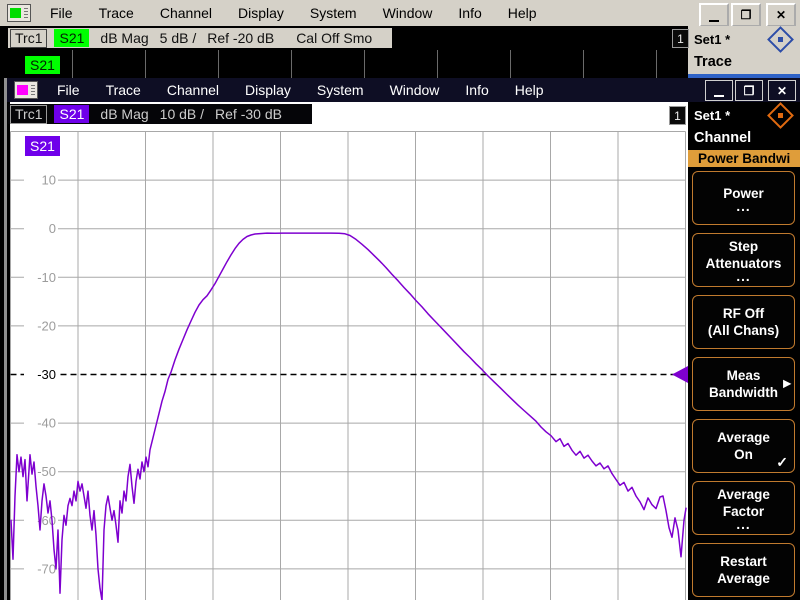  Describe the element at coordinates (787, 384) in the screenshot. I see `submenu-arrow-icon: ▶` at that location.